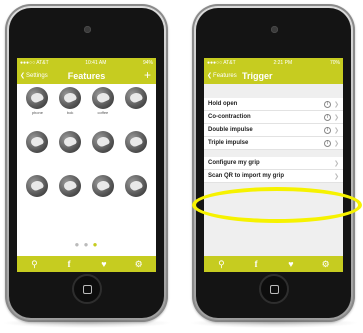 This screenshot has width=363, height=333. What do you see at coordinates (234, 163) in the screenshot?
I see `list-item-label: Configure my grip` at bounding box center [234, 163].